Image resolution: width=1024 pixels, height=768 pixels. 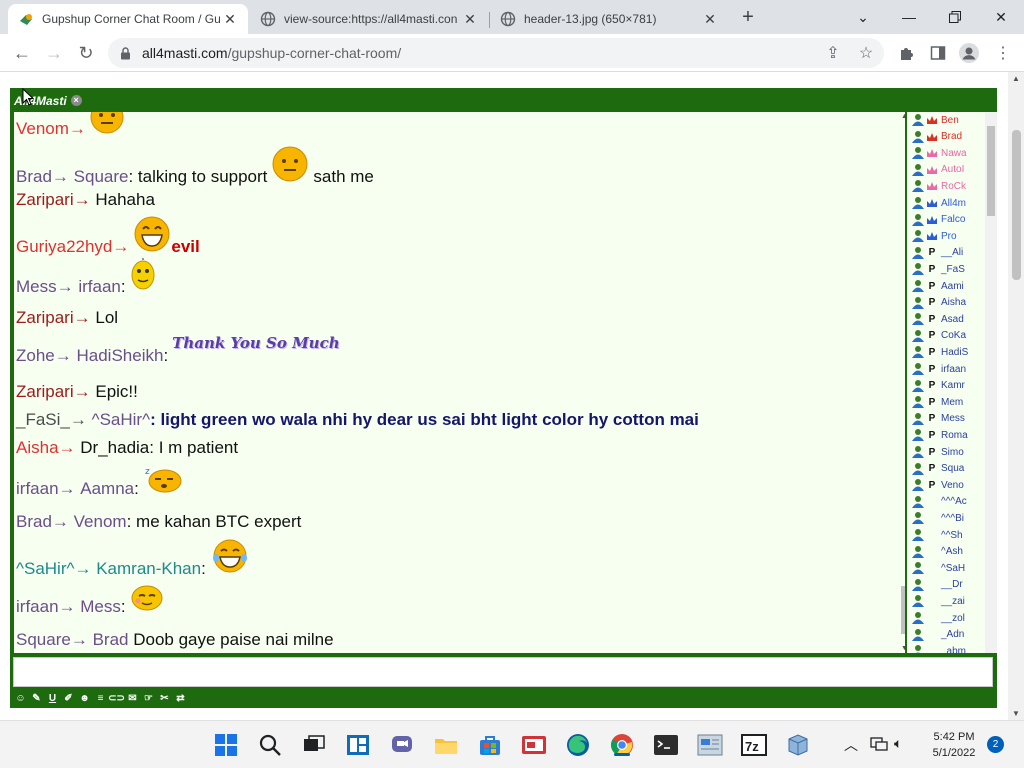 I want to click on list-item: P Simo, so click(x=937, y=452).